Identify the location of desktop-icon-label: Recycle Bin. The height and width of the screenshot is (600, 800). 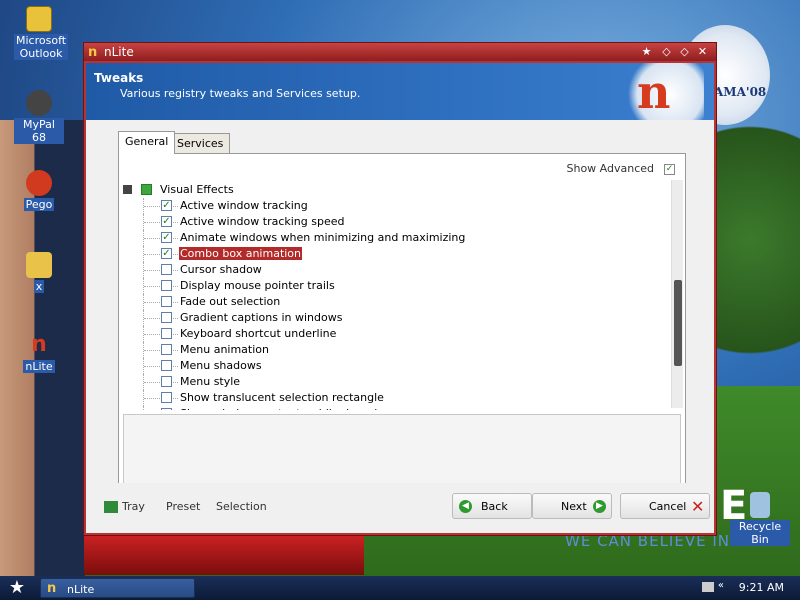
(760, 533).